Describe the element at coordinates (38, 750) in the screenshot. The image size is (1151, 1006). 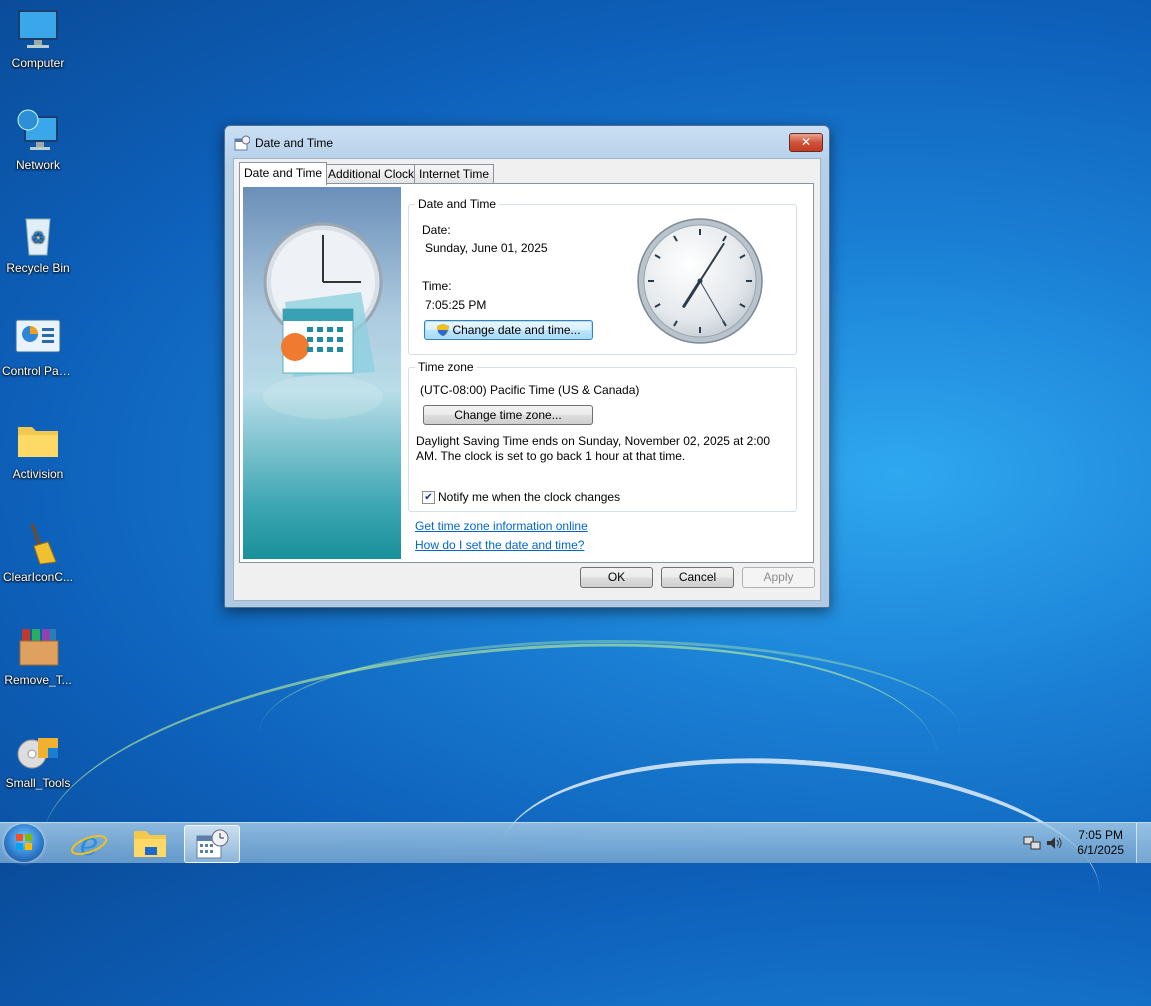
I see `installer-icon` at that location.